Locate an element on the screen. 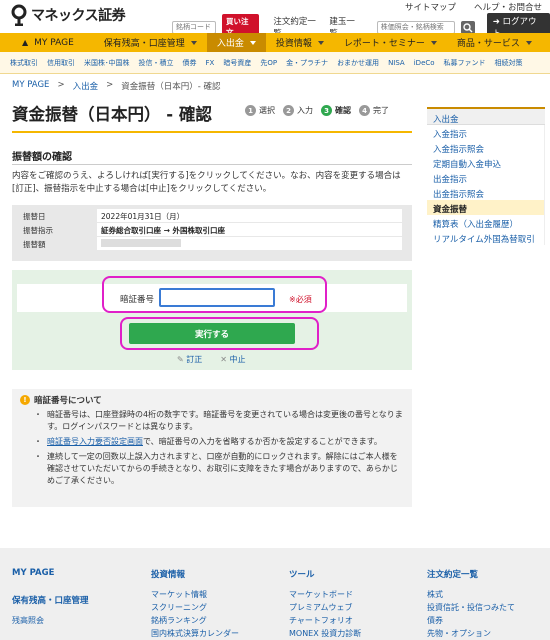 The height and width of the screenshot is (640, 550). search-button is located at coordinates (467, 27).